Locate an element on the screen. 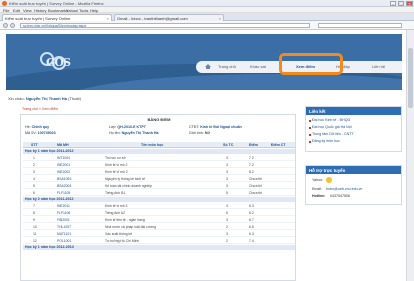  search-input is located at coordinates (360, 25).